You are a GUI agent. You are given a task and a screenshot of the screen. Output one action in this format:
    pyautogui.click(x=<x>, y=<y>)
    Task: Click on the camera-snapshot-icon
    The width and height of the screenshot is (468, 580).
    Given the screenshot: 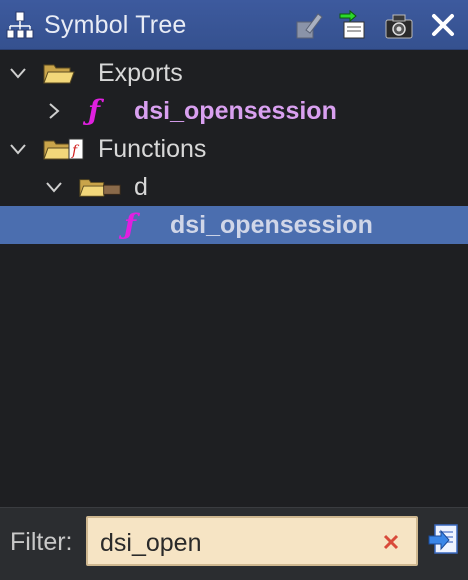 What is the action you would take?
    pyautogui.click(x=399, y=26)
    